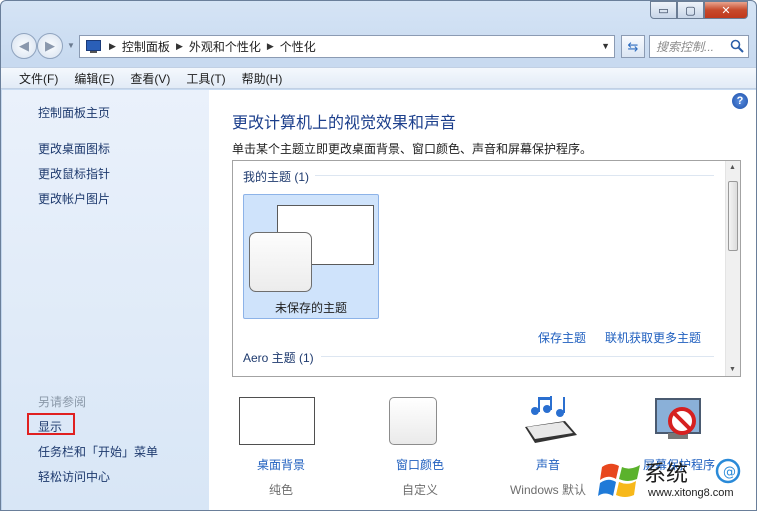 This screenshot has width=757, height=511. Describe the element at coordinates (74, 148) in the screenshot. I see `sidebar-link-desktop-icons: 更改桌面图标` at that location.